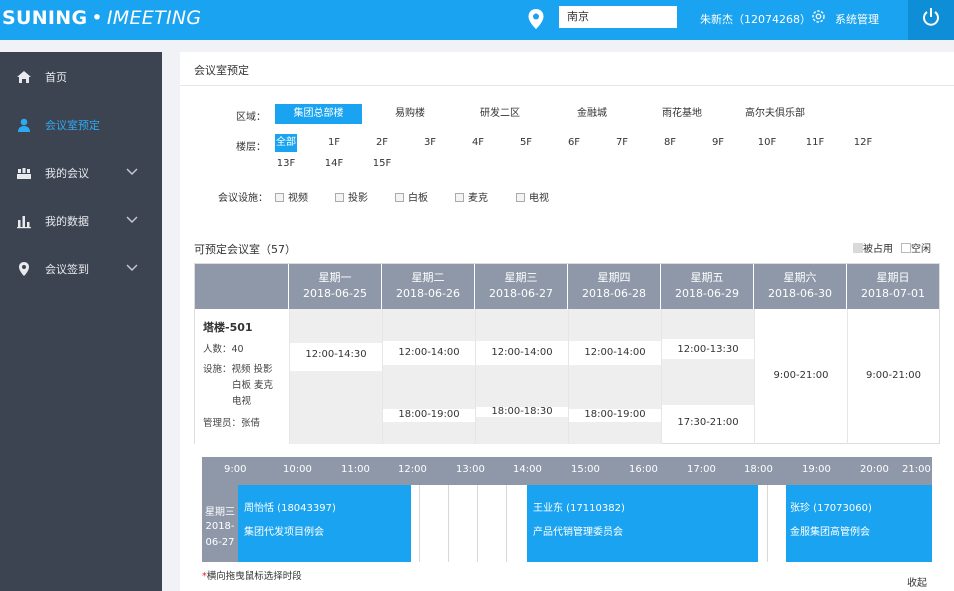 This screenshot has height=591, width=954. Describe the element at coordinates (818, 16) in the screenshot. I see `gear-icon` at that location.